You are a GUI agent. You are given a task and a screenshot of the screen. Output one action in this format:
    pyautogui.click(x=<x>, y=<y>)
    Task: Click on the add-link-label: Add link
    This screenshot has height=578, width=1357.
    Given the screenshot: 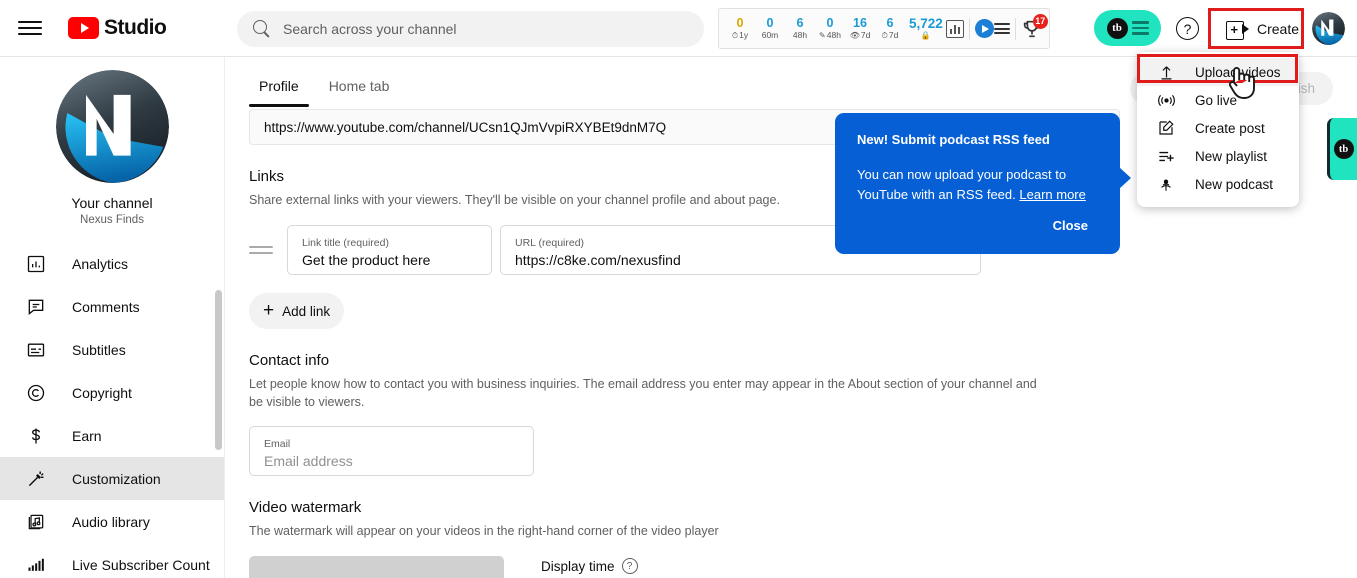 What is the action you would take?
    pyautogui.click(x=306, y=311)
    